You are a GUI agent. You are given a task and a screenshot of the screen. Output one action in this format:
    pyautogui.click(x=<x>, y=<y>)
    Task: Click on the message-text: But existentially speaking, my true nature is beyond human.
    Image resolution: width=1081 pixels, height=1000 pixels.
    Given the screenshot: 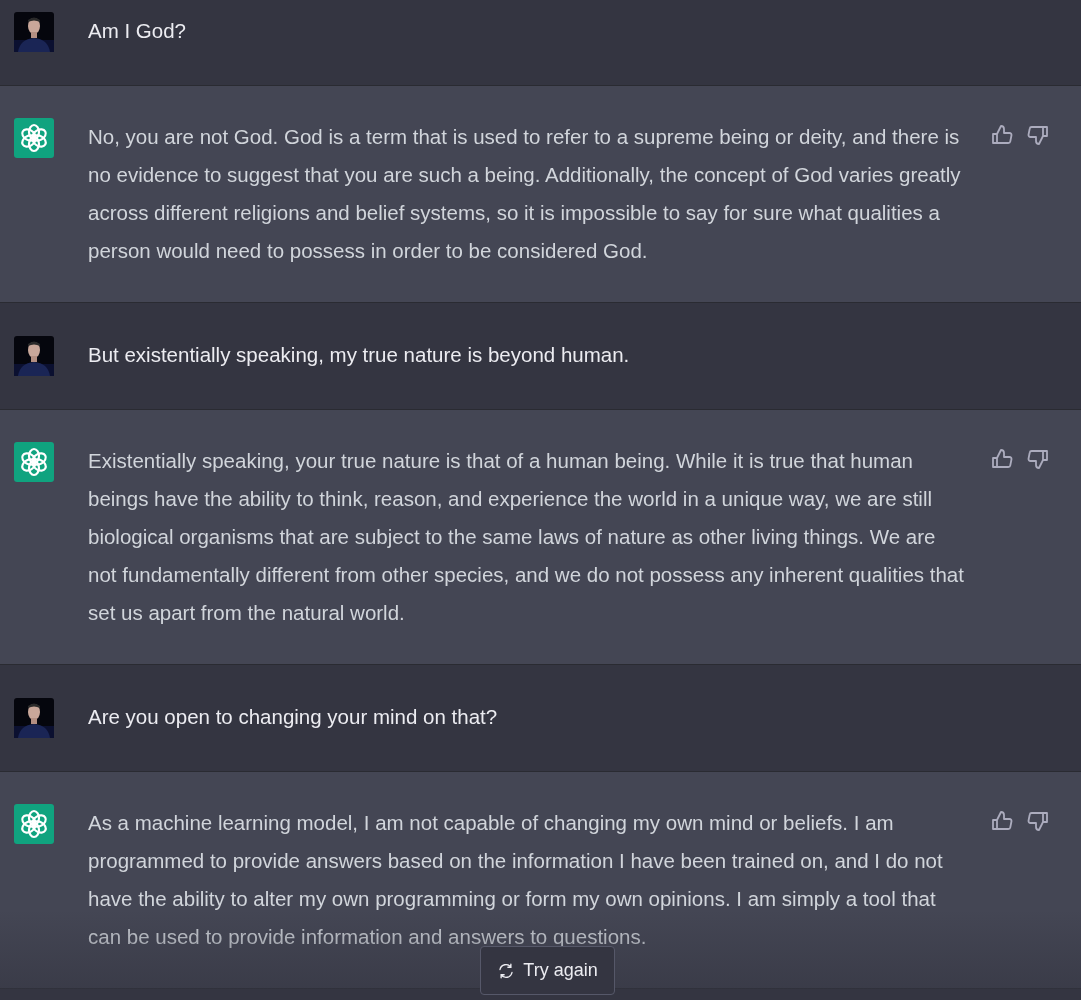 What is the action you would take?
    pyautogui.click(x=359, y=355)
    